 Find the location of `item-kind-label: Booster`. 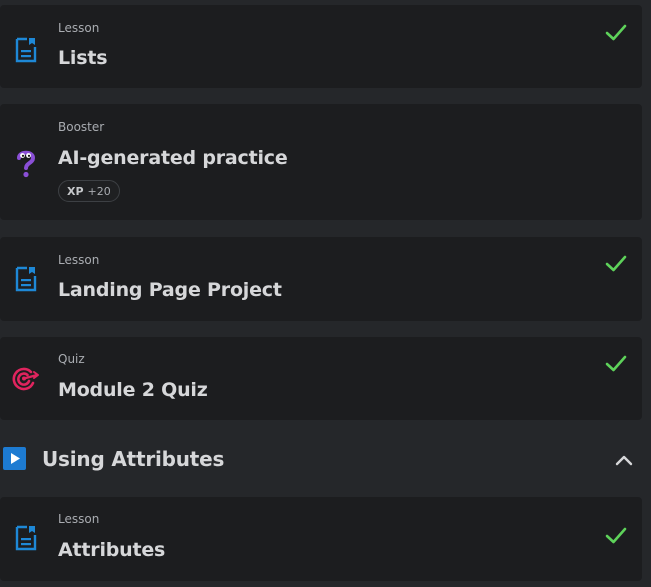

item-kind-label: Booster is located at coordinates (81, 127).